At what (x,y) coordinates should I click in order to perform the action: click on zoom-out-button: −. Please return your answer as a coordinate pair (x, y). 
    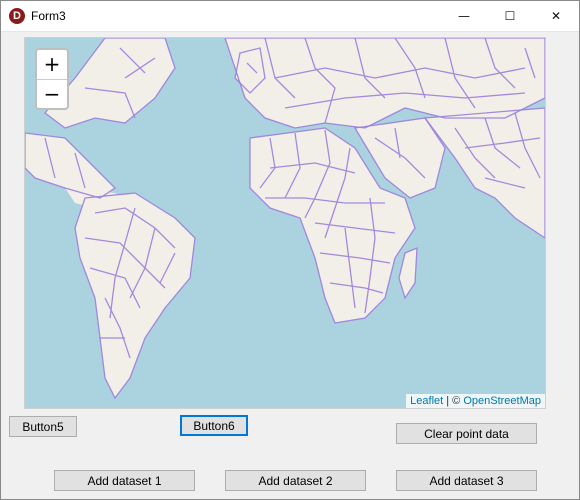
    Looking at the image, I should click on (52, 94).